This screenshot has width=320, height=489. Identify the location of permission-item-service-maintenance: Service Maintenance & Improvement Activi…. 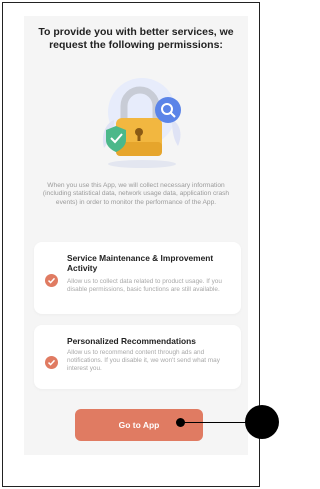
(137, 278).